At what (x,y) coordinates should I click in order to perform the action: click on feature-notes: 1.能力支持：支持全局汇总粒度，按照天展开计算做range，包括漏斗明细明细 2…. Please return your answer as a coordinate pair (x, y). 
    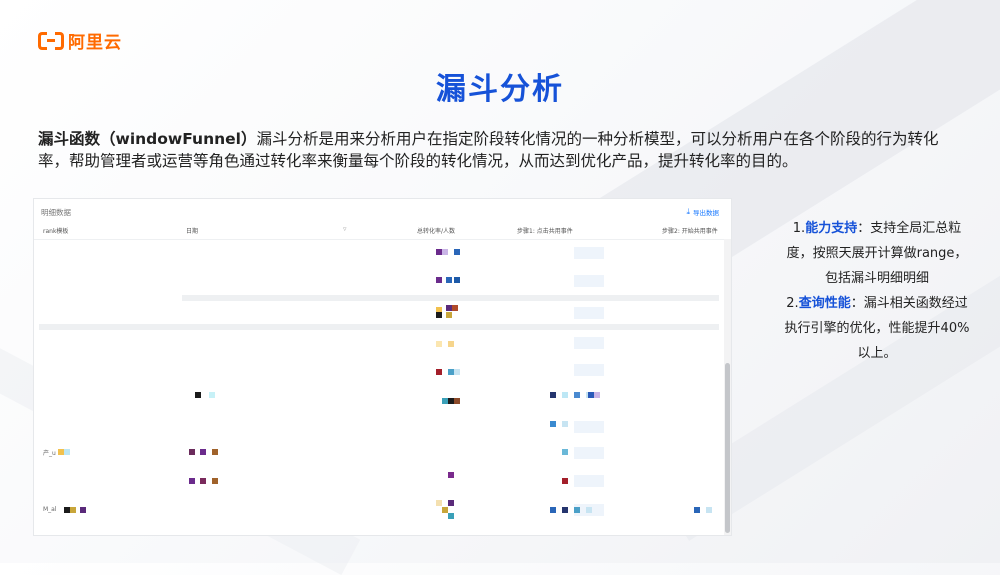
    Looking at the image, I should click on (877, 291).